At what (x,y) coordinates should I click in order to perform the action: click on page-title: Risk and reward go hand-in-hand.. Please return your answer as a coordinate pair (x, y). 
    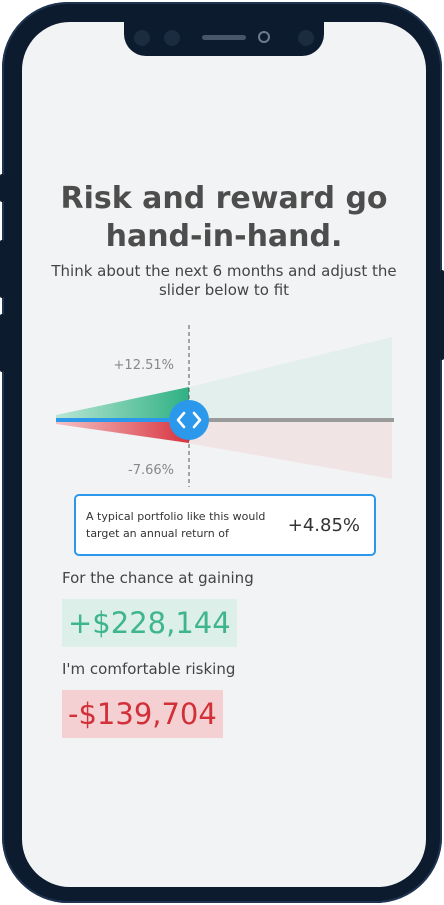
    Looking at the image, I should click on (224, 218).